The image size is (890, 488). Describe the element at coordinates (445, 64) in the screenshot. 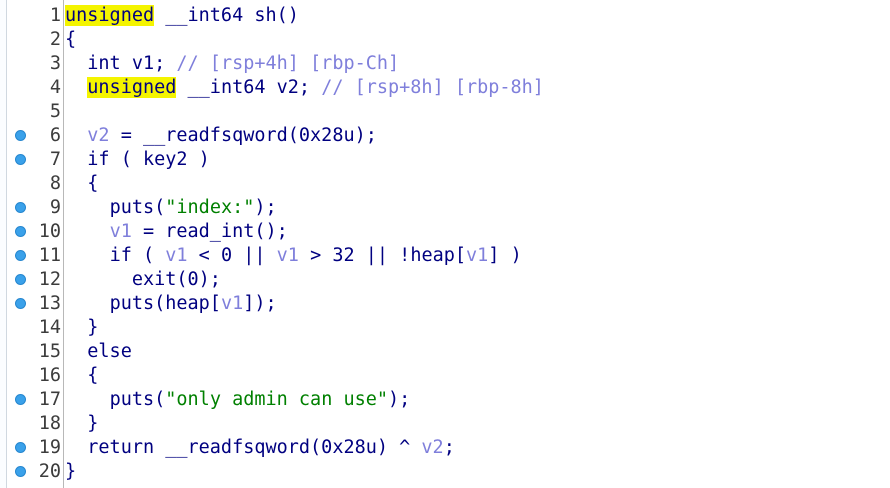

I see `code-line: 3 int v1; // [rsp+4h] [rbp-Ch]` at that location.